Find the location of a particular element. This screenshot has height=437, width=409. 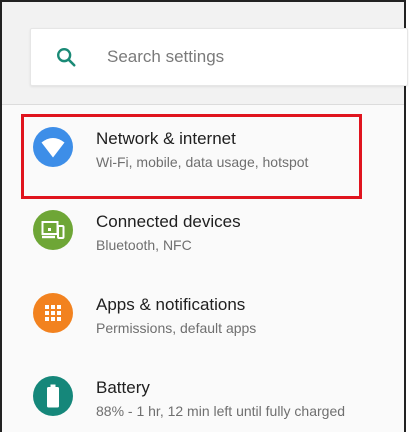

wifi-icon is located at coordinates (53, 147).